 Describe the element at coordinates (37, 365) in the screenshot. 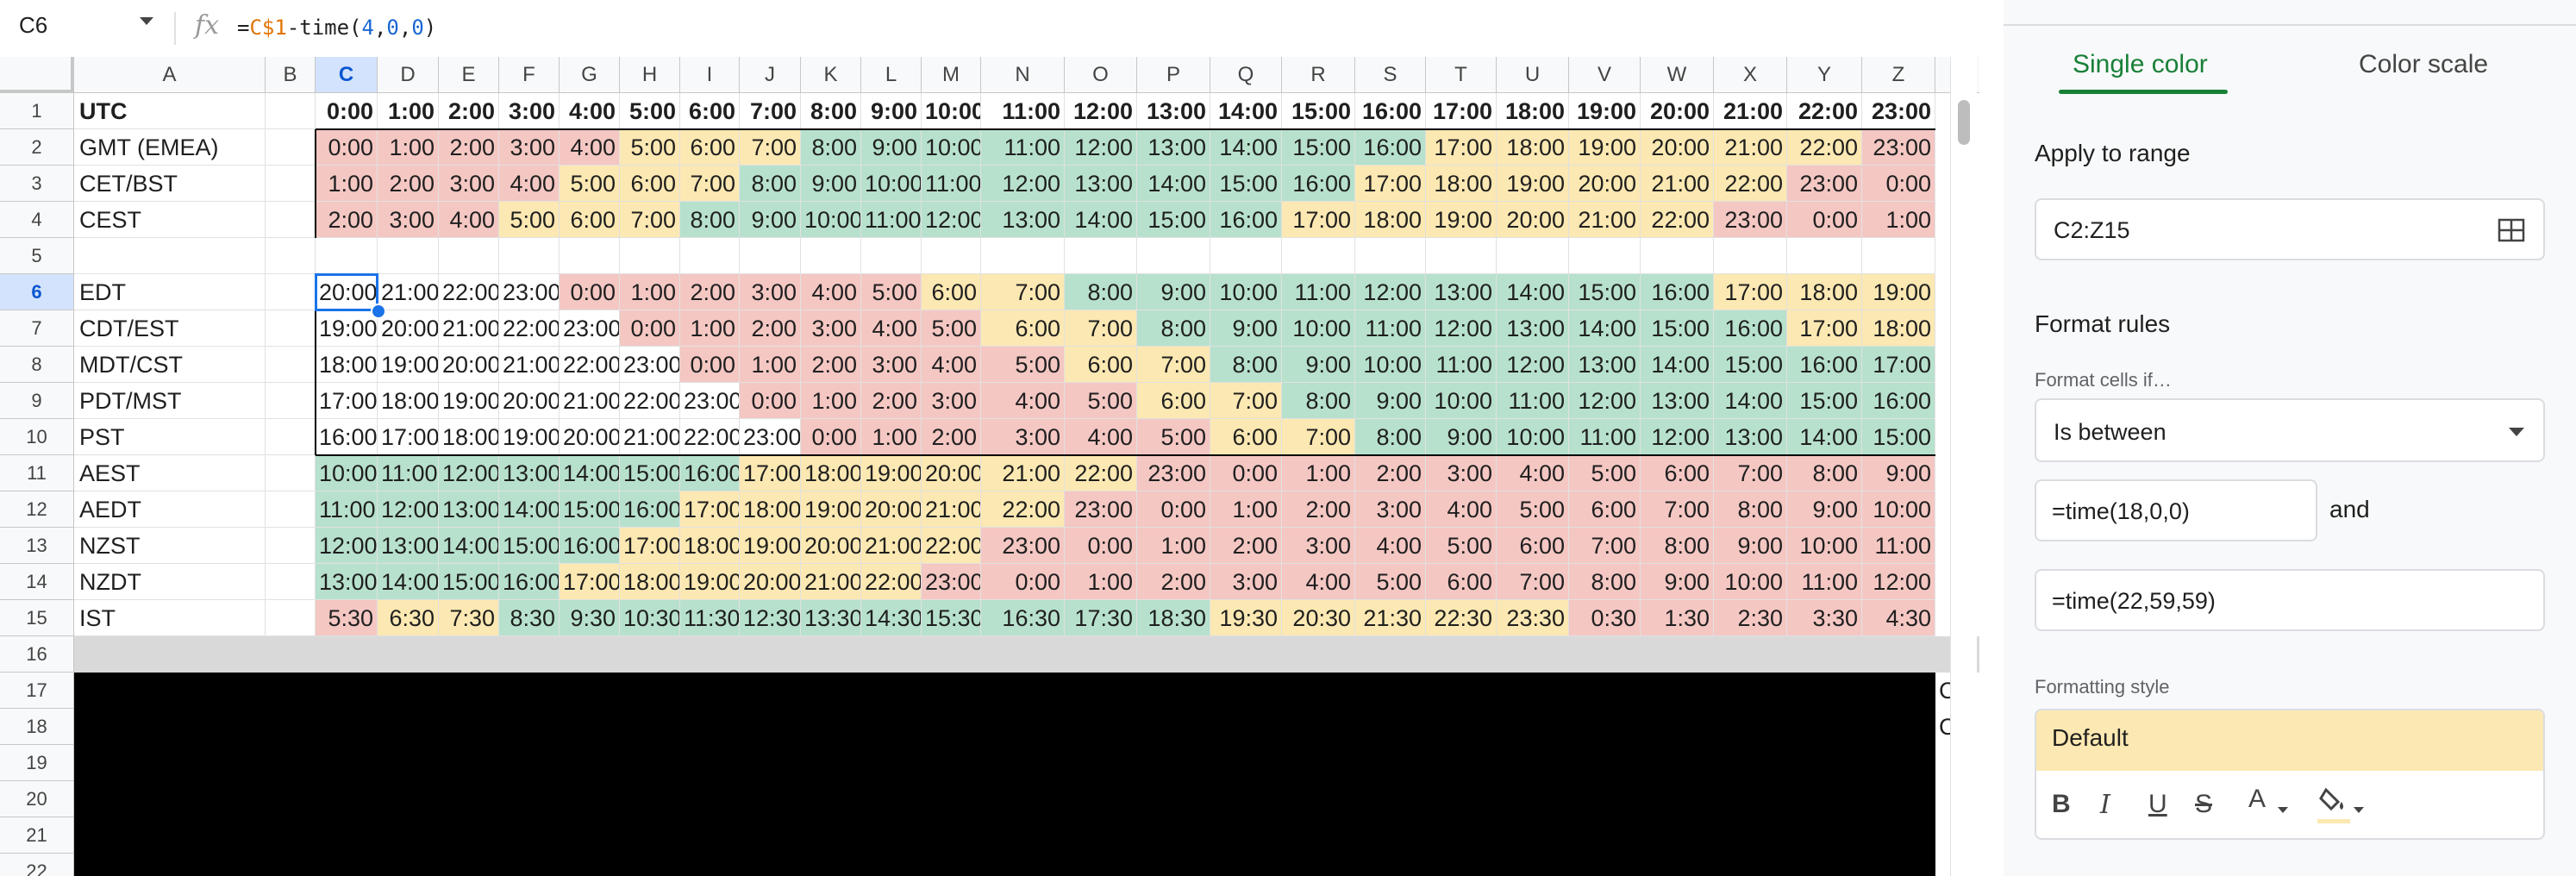

I see `row-header-8: 8` at that location.